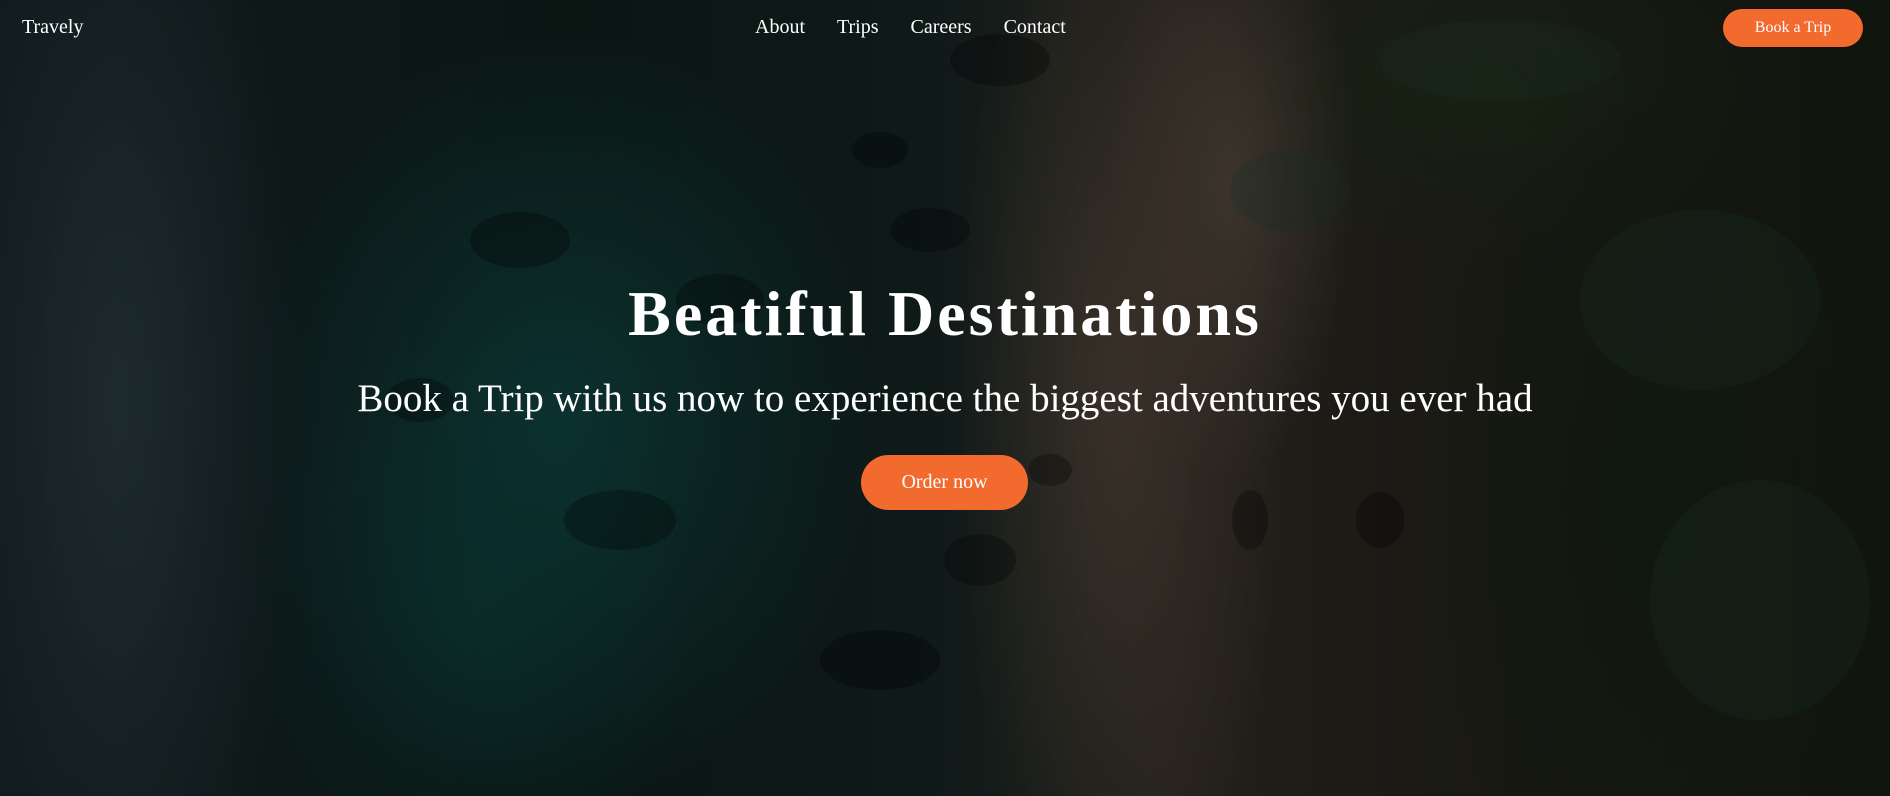 This screenshot has width=1890, height=796. What do you see at coordinates (1793, 28) in the screenshot?
I see `book-a-trip-button: Book a Trip` at bounding box center [1793, 28].